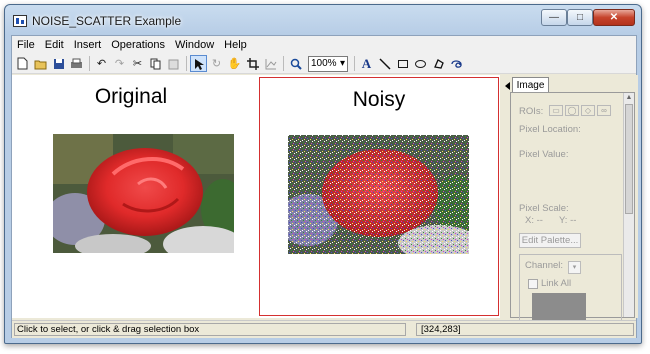  What do you see at coordinates (629, 159) in the screenshot?
I see `scrollbar-thumb` at bounding box center [629, 159].